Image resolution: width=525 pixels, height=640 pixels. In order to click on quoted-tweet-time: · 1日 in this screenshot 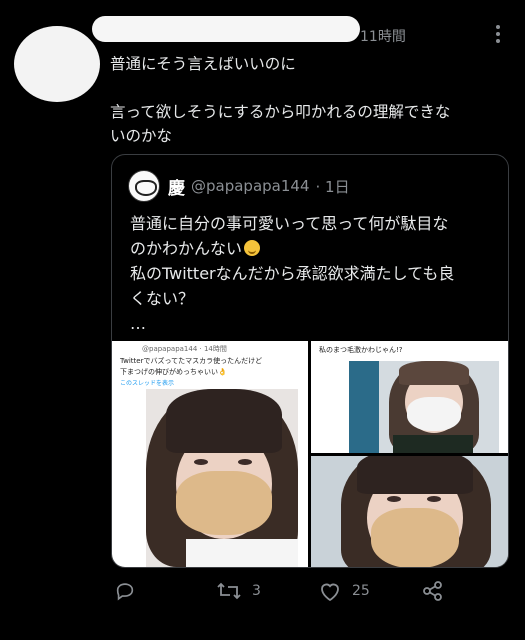, I will do `click(332, 186)`.